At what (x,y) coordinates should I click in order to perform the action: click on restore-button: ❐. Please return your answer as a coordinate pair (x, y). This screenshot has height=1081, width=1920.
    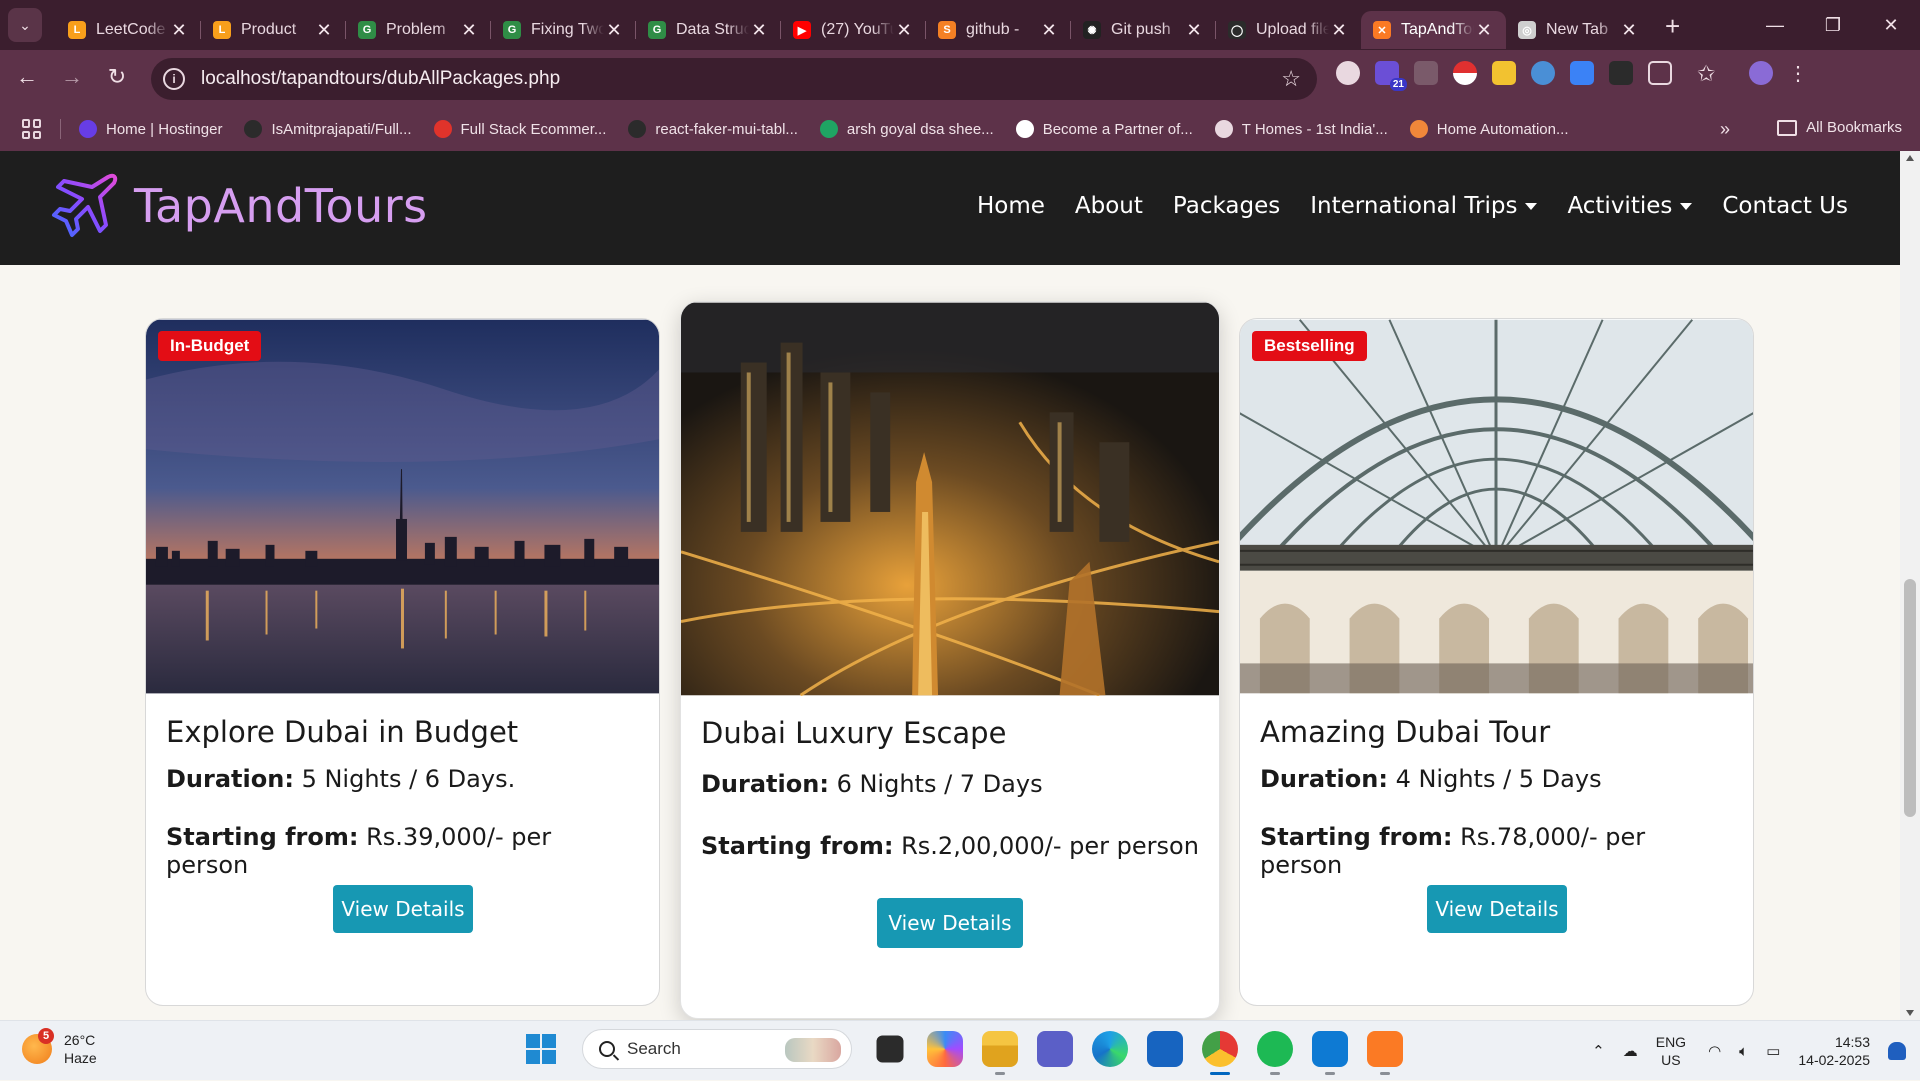
    Looking at the image, I should click on (1833, 25).